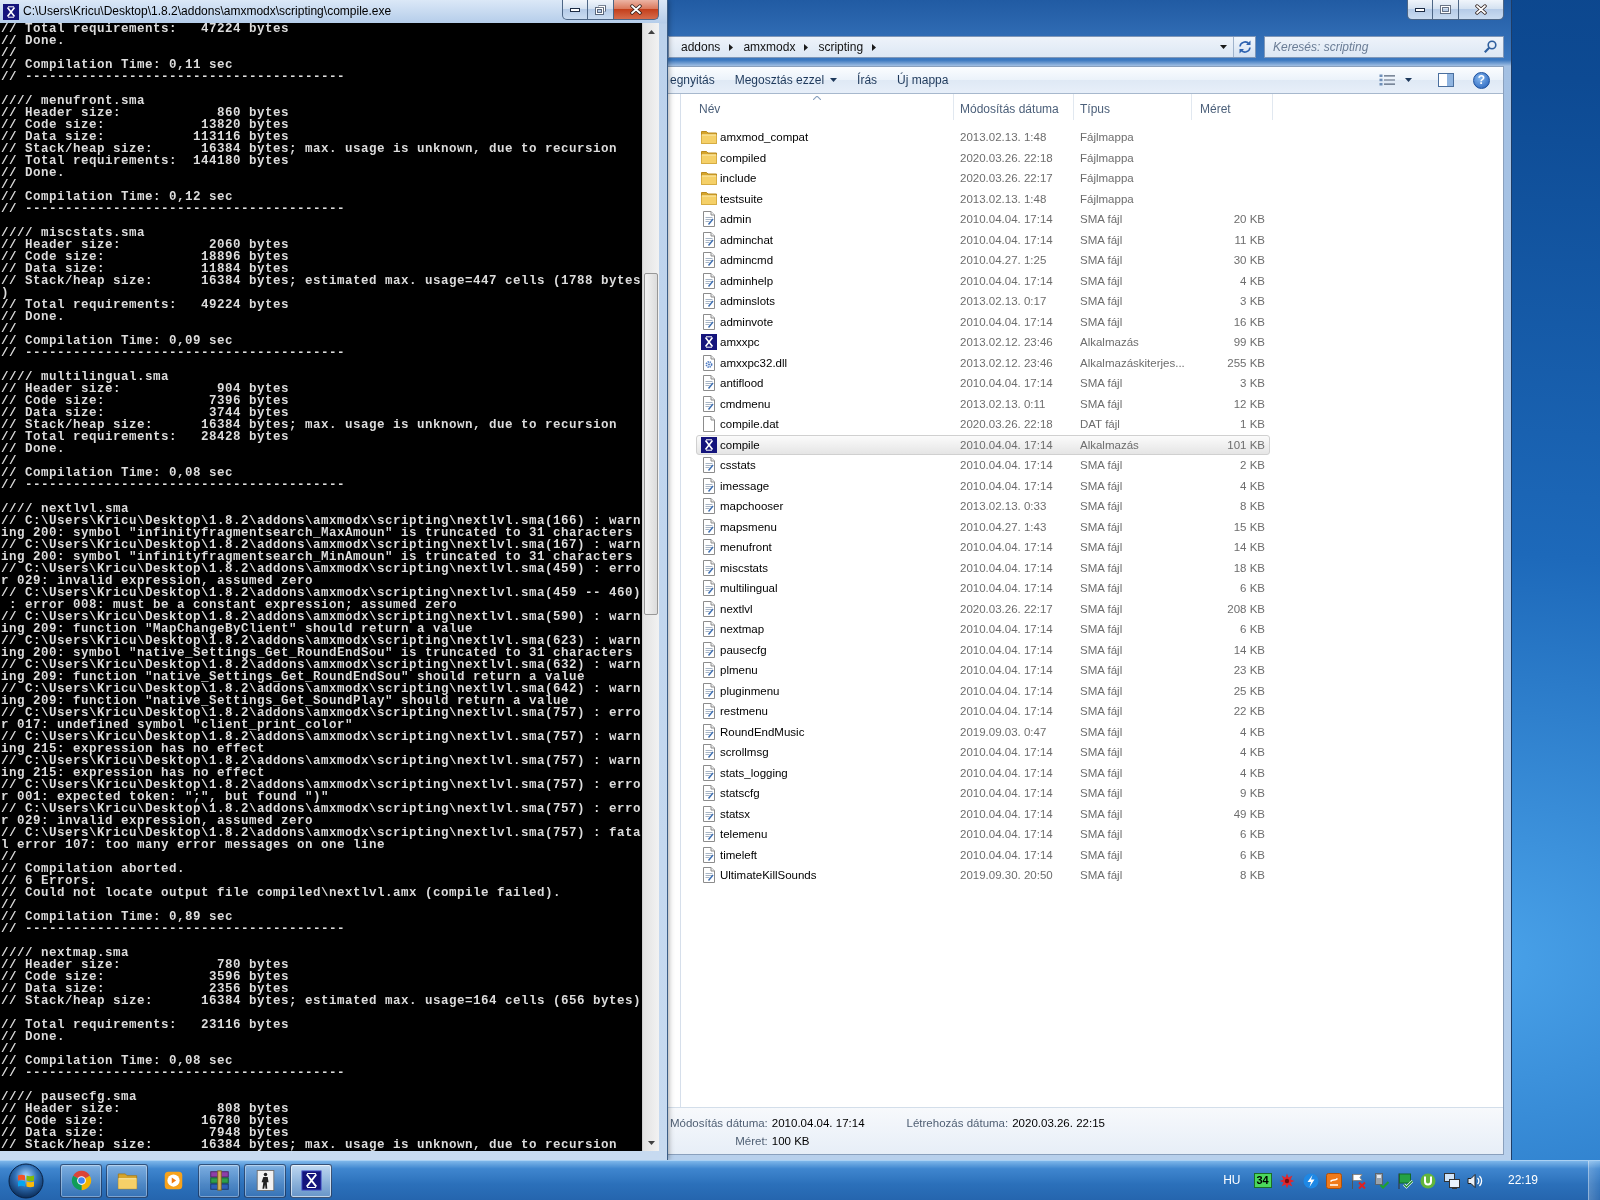 This screenshot has width=1600, height=1200. What do you see at coordinates (841, 47) in the screenshot?
I see `breadcrumb-item: scripting` at bounding box center [841, 47].